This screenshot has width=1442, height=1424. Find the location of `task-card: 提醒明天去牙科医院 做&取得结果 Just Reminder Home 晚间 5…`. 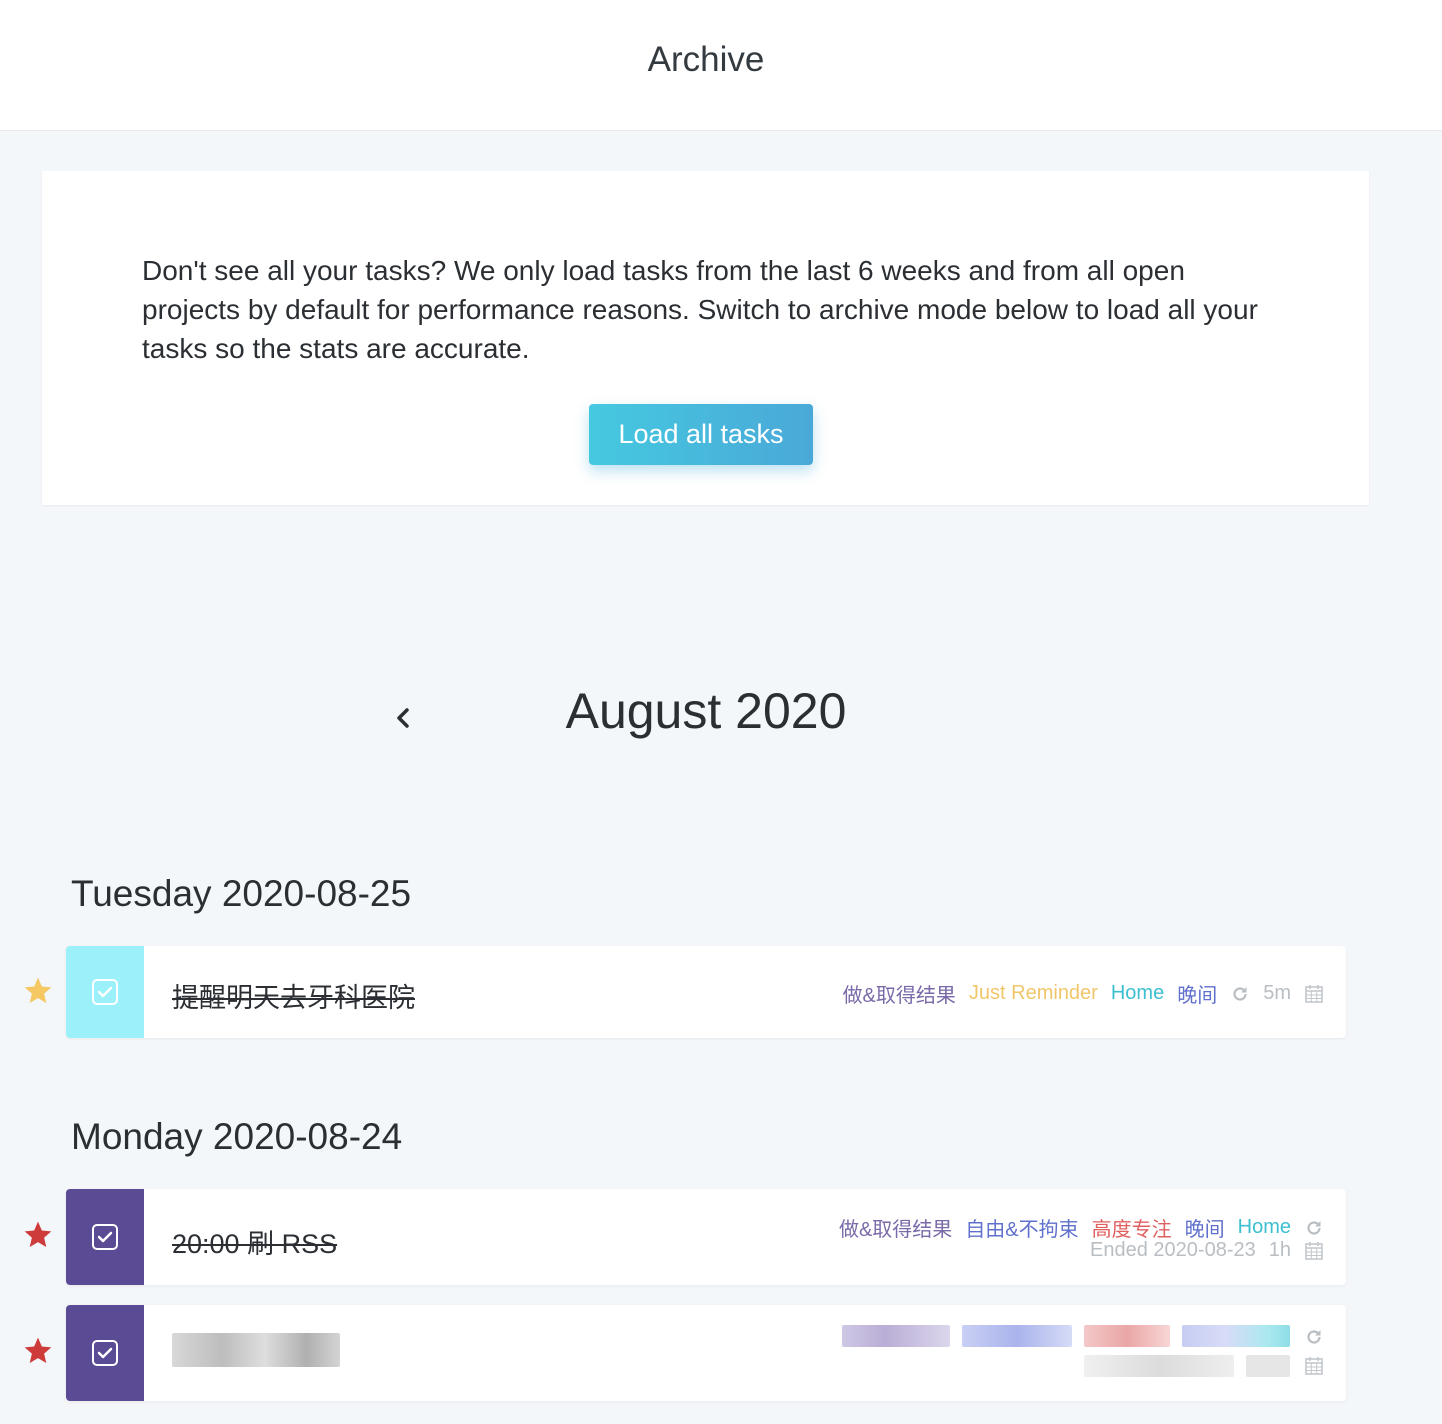

task-card: 提醒明天去牙科医院 做&取得结果 Just Reminder Home 晚间 5… is located at coordinates (706, 992).